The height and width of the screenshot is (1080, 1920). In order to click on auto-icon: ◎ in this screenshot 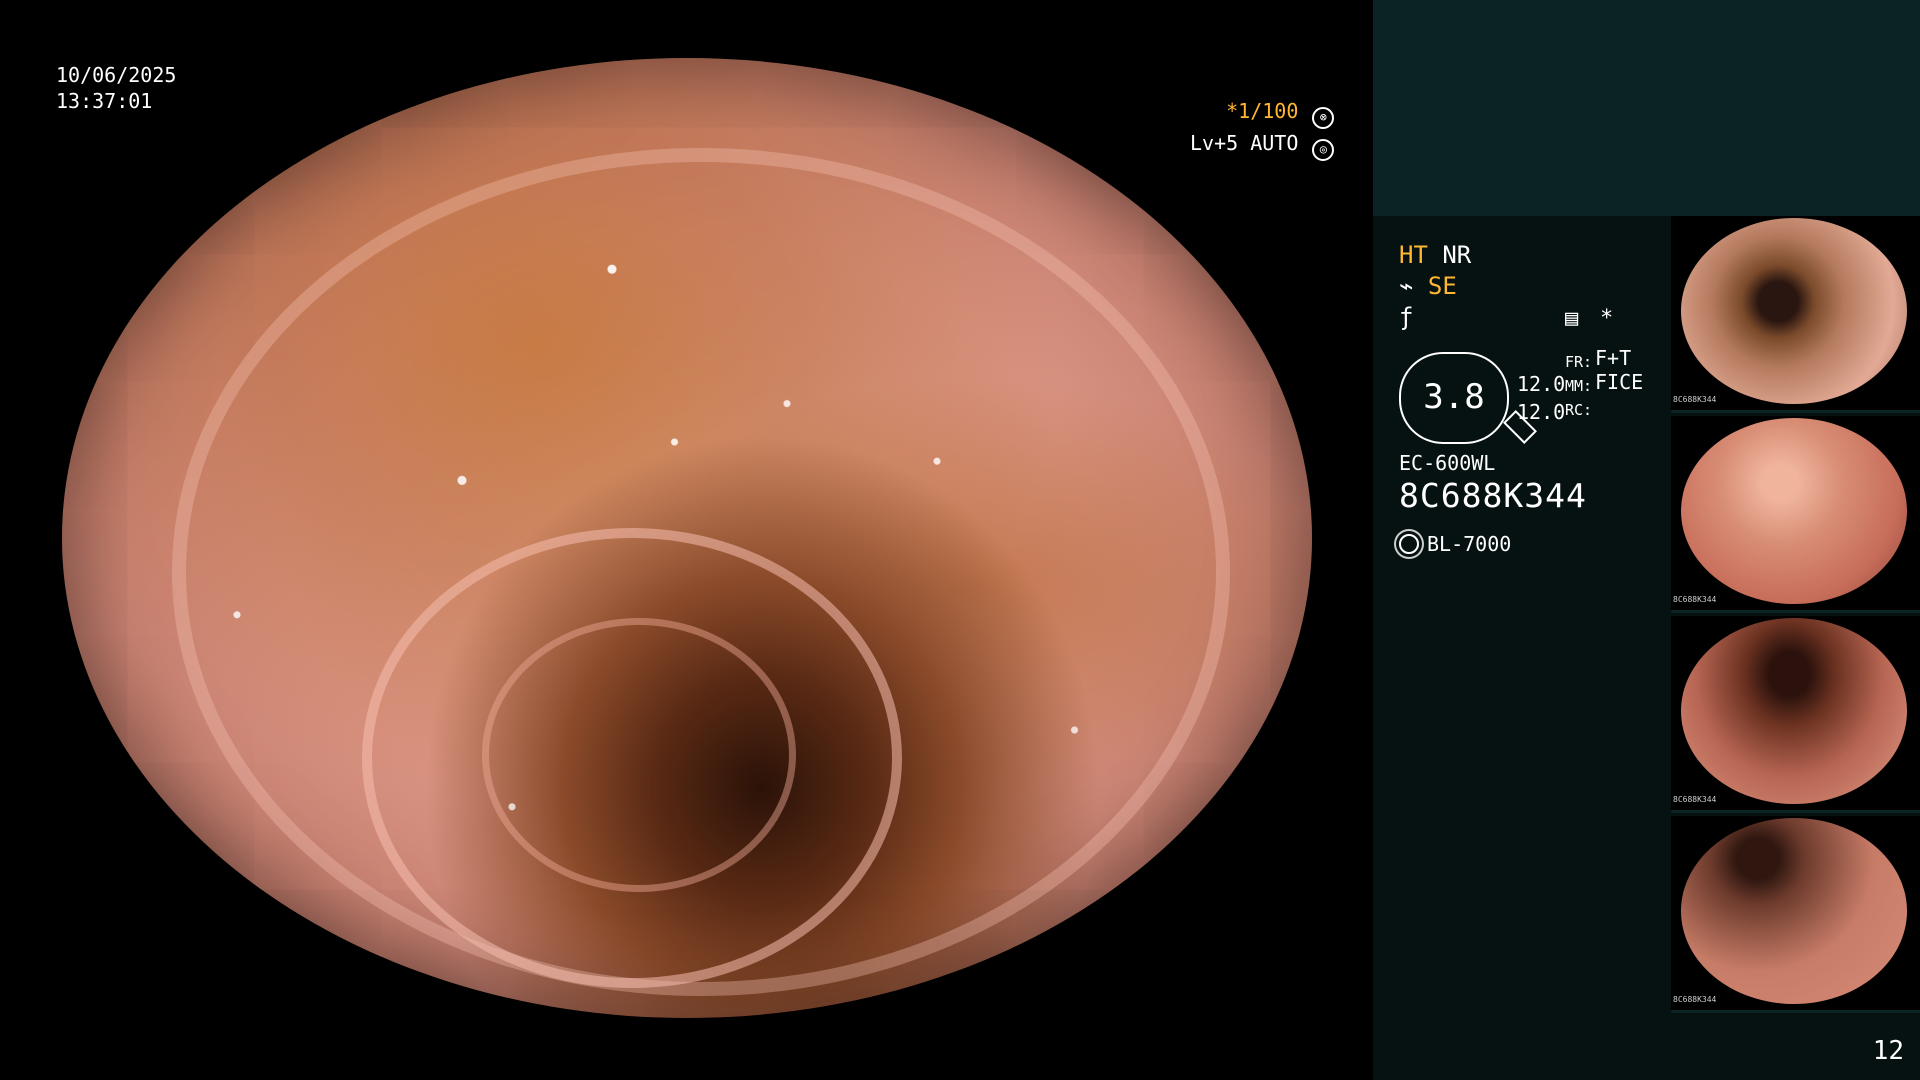, I will do `click(1323, 150)`.